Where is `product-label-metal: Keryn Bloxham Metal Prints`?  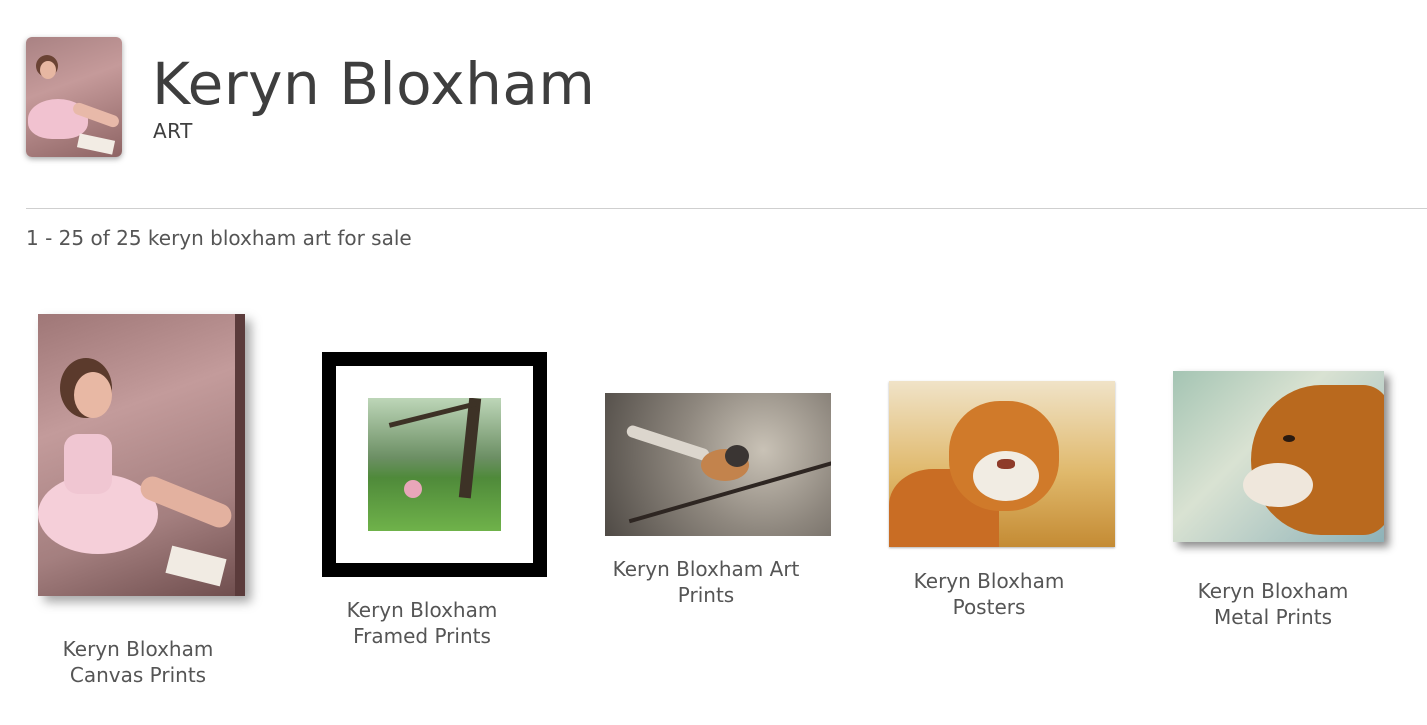
product-label-metal: Keryn Bloxham Metal Prints is located at coordinates (1273, 606).